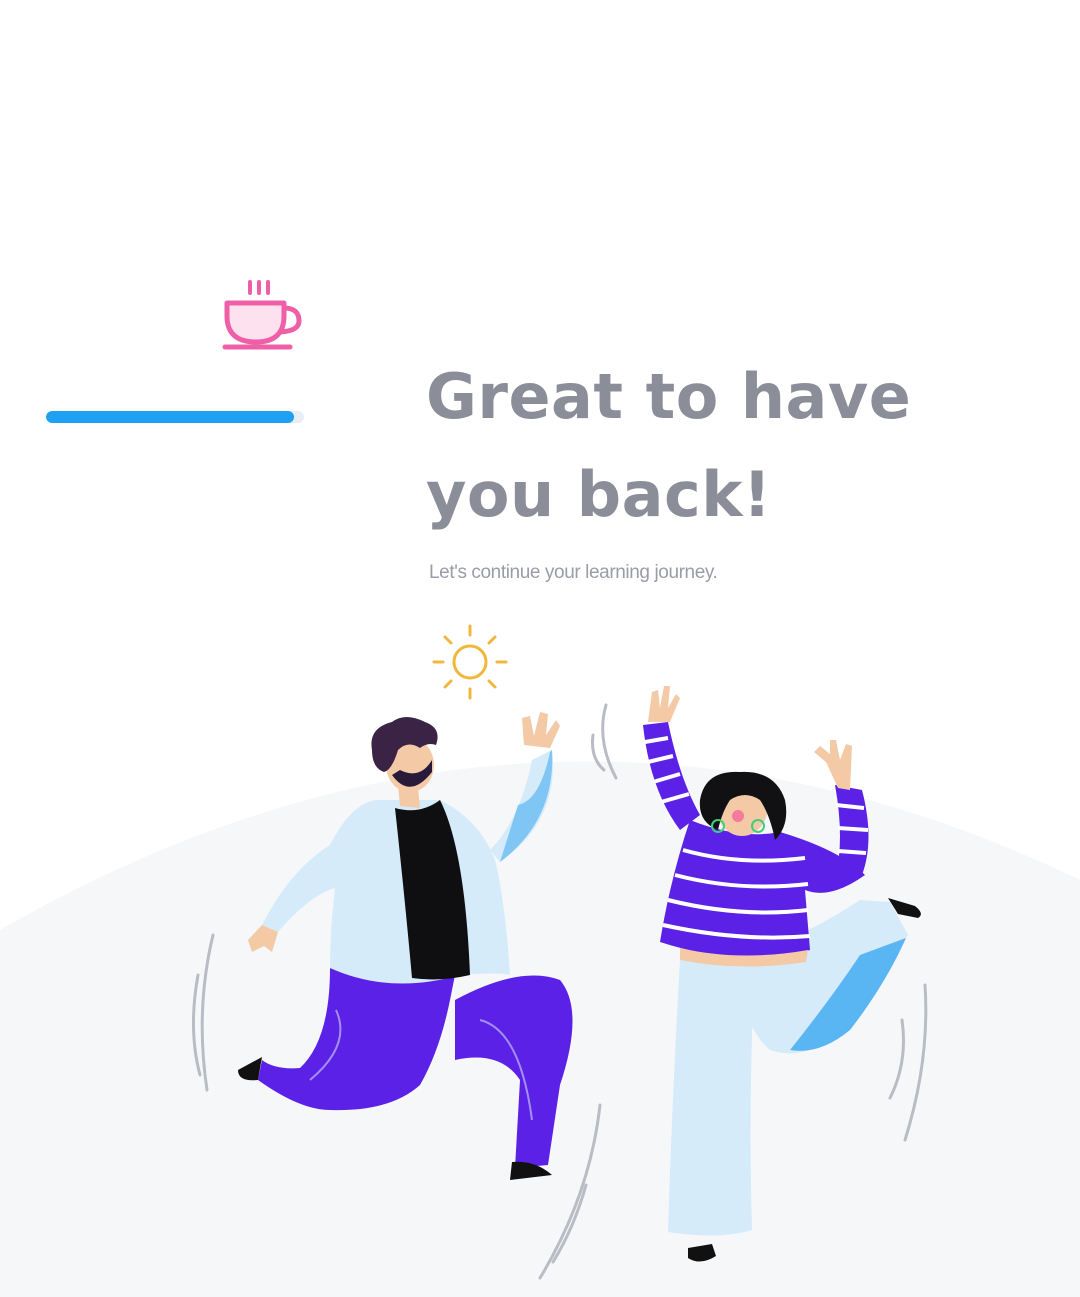 This screenshot has width=1080, height=1297. What do you see at coordinates (782, 974) in the screenshot?
I see `woman-figure` at bounding box center [782, 974].